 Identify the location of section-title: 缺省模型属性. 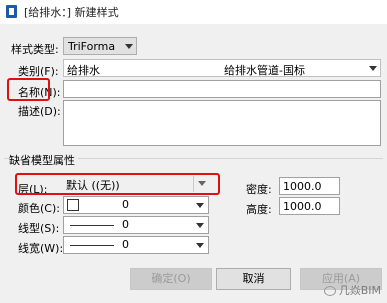
(43, 160).